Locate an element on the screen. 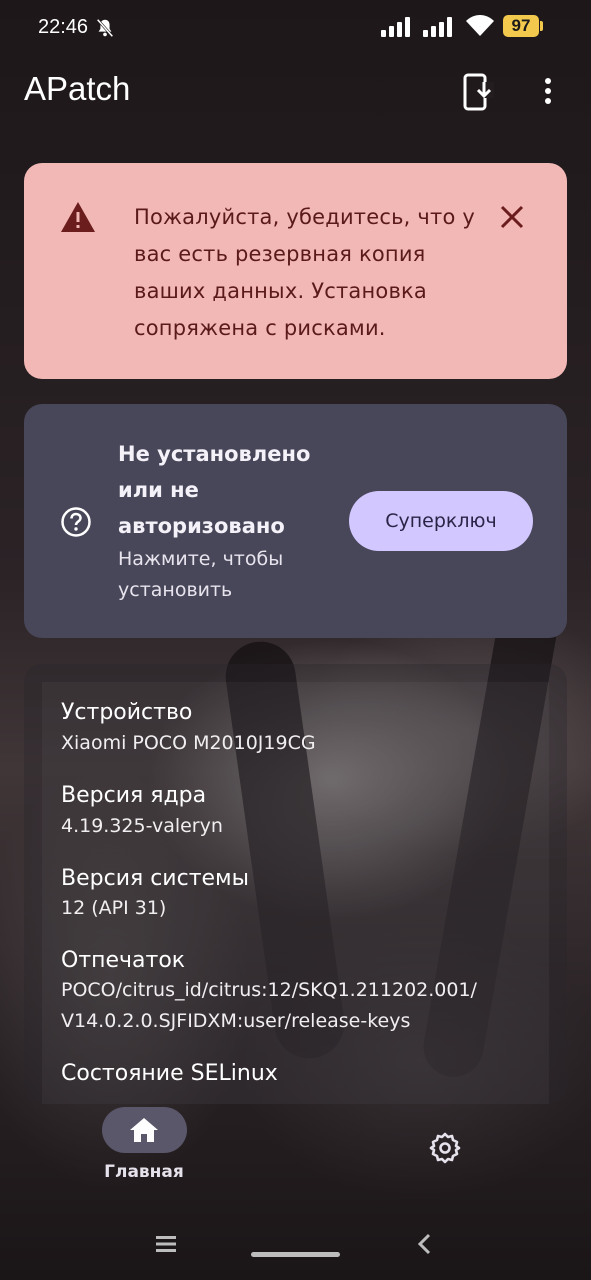  nav-home-label: Главная is located at coordinates (144, 1172).